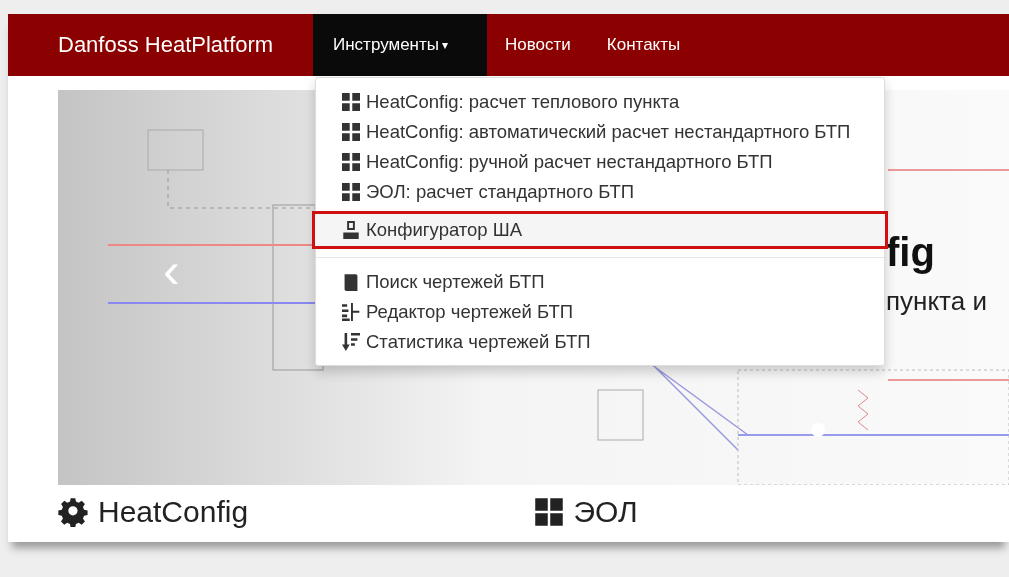 This screenshot has width=1009, height=577. Describe the element at coordinates (400, 45) in the screenshot. I see `nav-link: Инструменты ▾` at that location.